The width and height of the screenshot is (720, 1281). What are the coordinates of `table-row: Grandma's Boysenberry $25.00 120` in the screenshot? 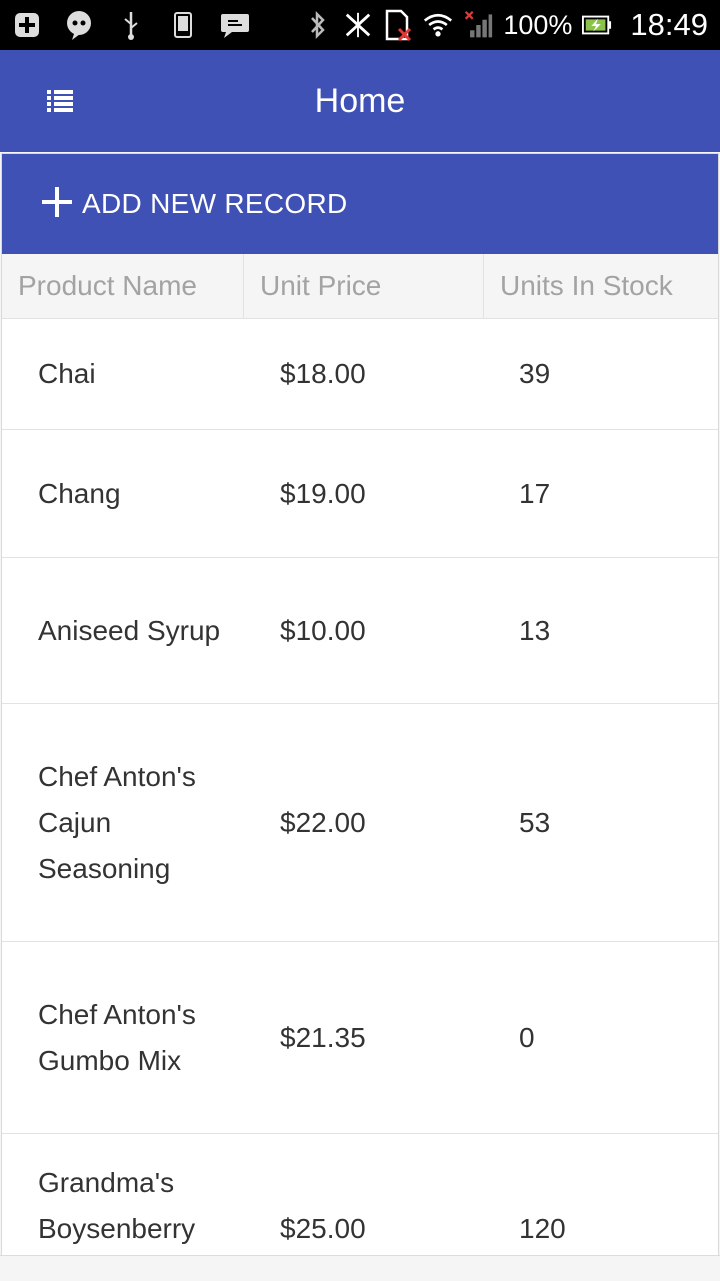 It's located at (360, 1194).